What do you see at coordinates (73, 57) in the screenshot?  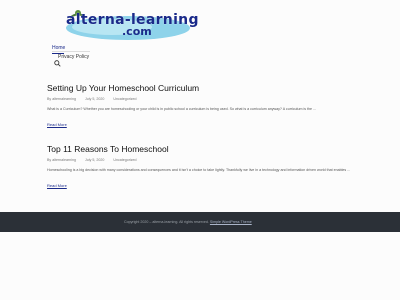 I see `nav-item-privacy-policy: Privacy Policy` at bounding box center [73, 57].